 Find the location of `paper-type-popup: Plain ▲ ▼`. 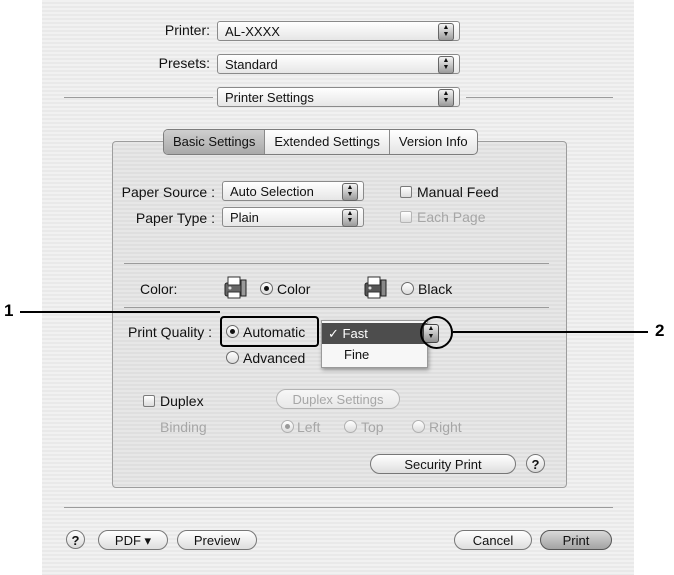

paper-type-popup: Plain ▲ ▼ is located at coordinates (293, 217).